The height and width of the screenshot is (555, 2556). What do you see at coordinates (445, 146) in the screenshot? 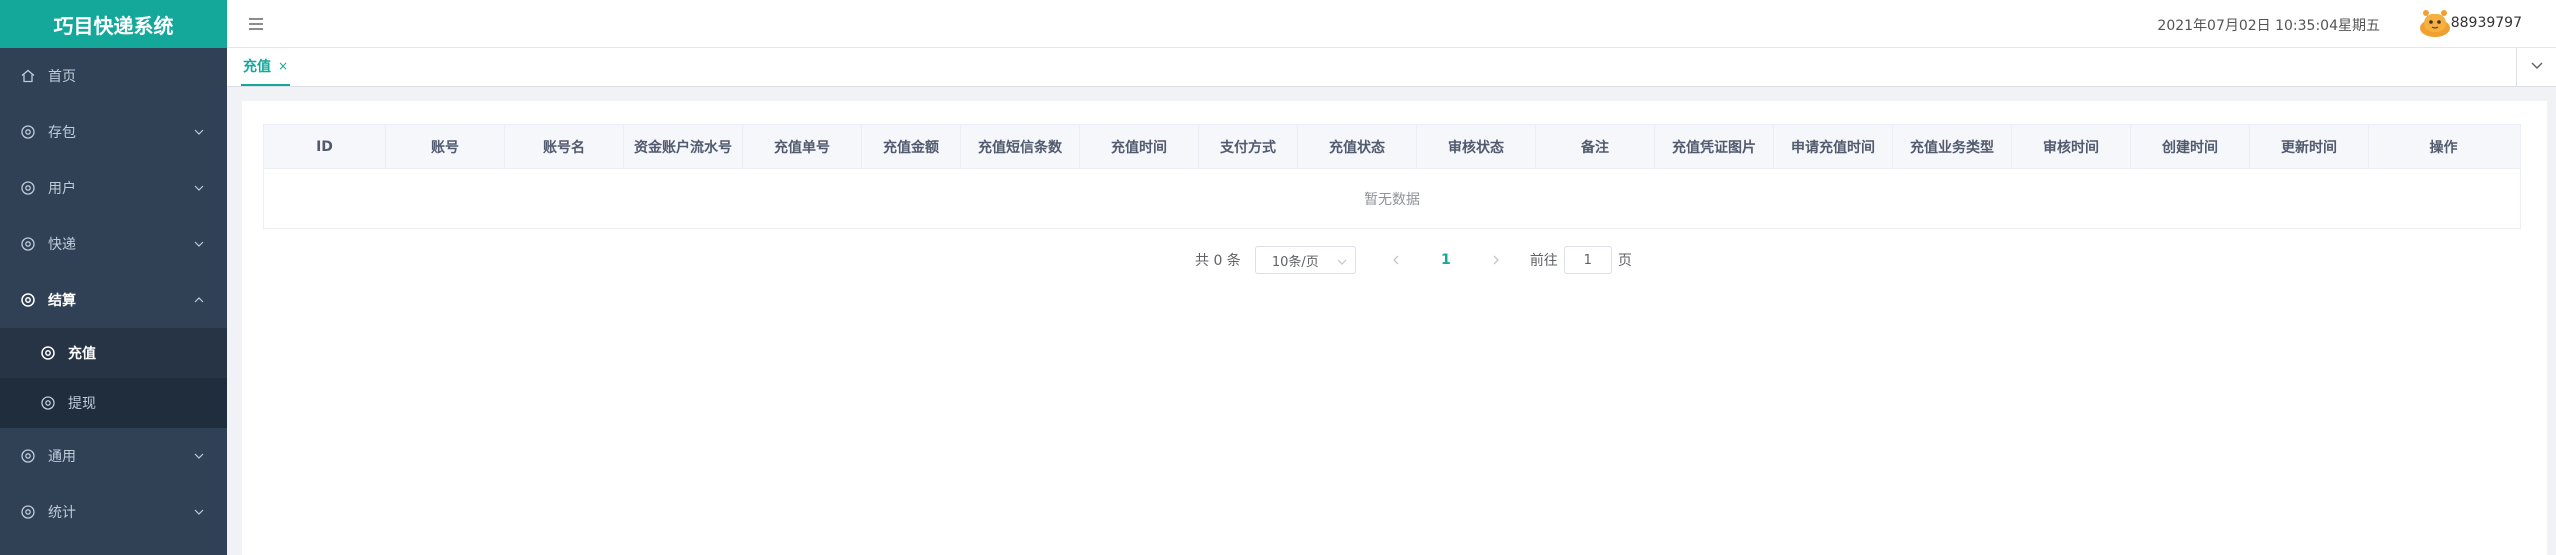
I see `column-header: 账号` at bounding box center [445, 146].